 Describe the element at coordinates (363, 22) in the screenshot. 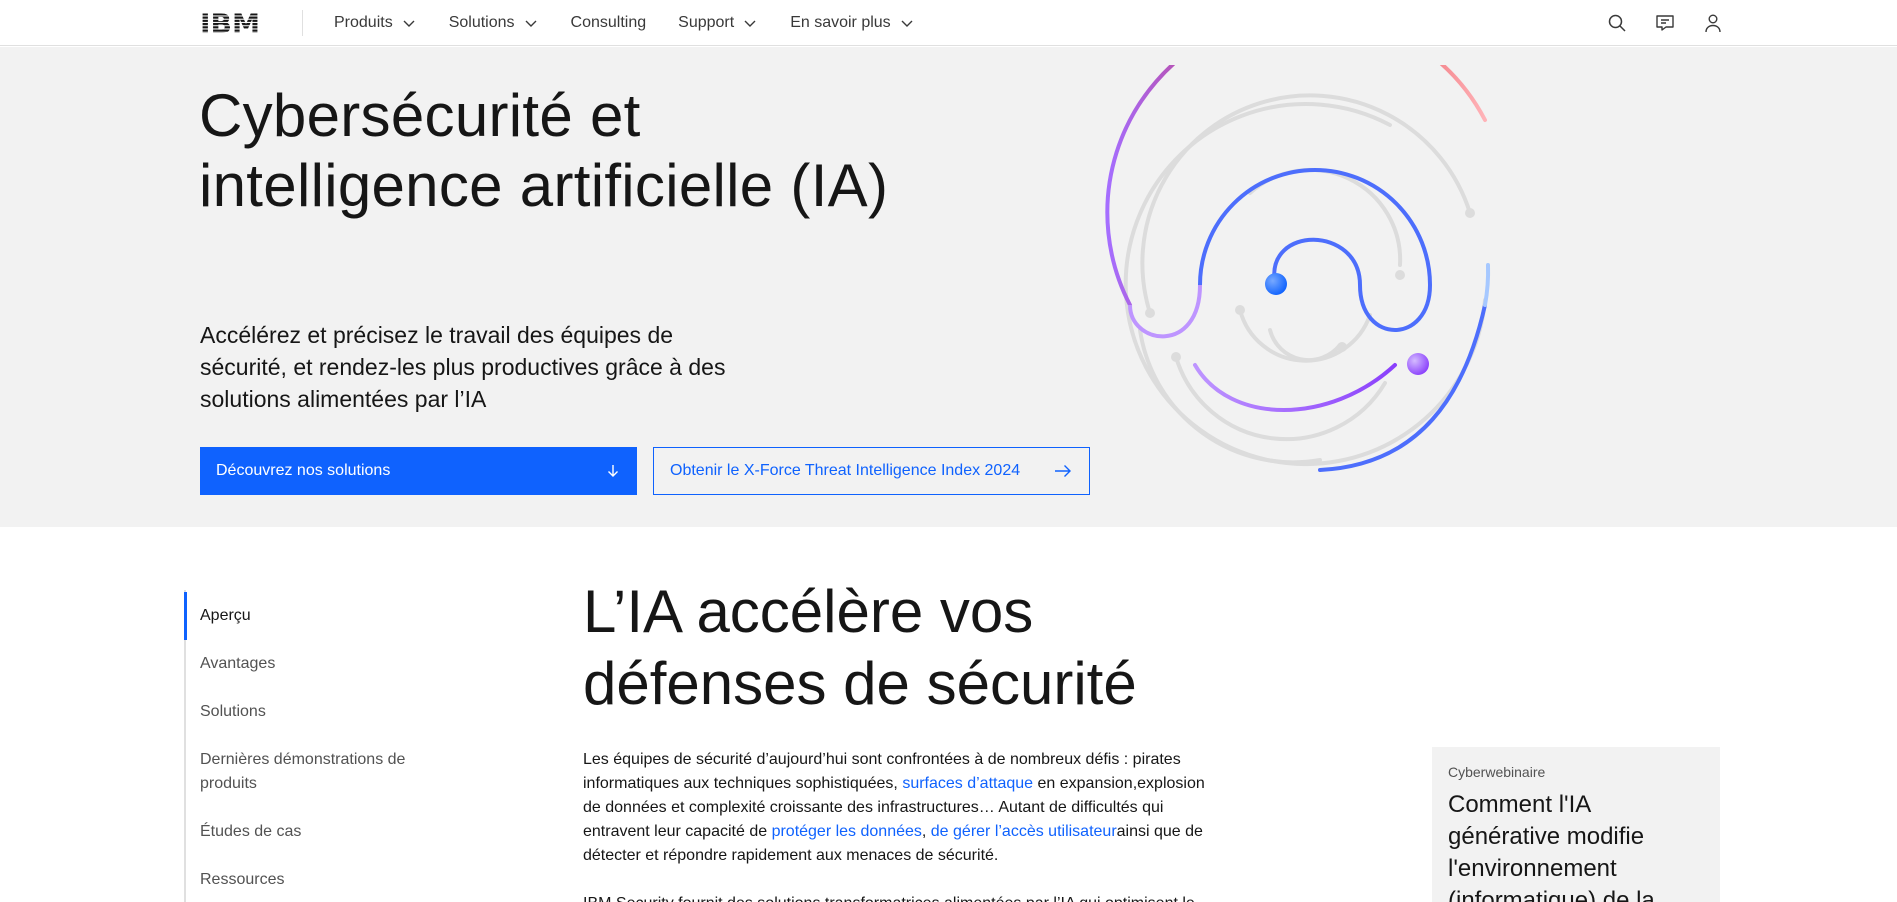

I see `nav-item-label: Produits` at that location.